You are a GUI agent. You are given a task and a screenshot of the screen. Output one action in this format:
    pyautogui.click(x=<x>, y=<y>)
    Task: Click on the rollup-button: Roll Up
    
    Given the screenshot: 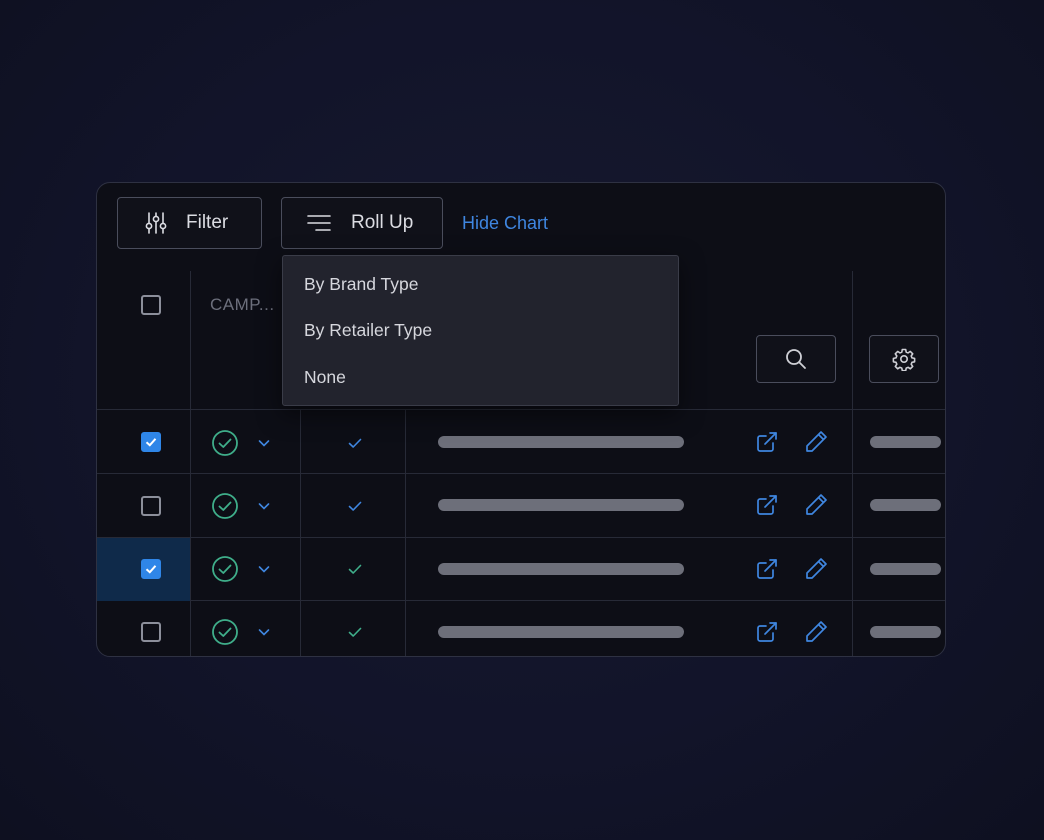 What is the action you would take?
    pyautogui.click(x=362, y=223)
    